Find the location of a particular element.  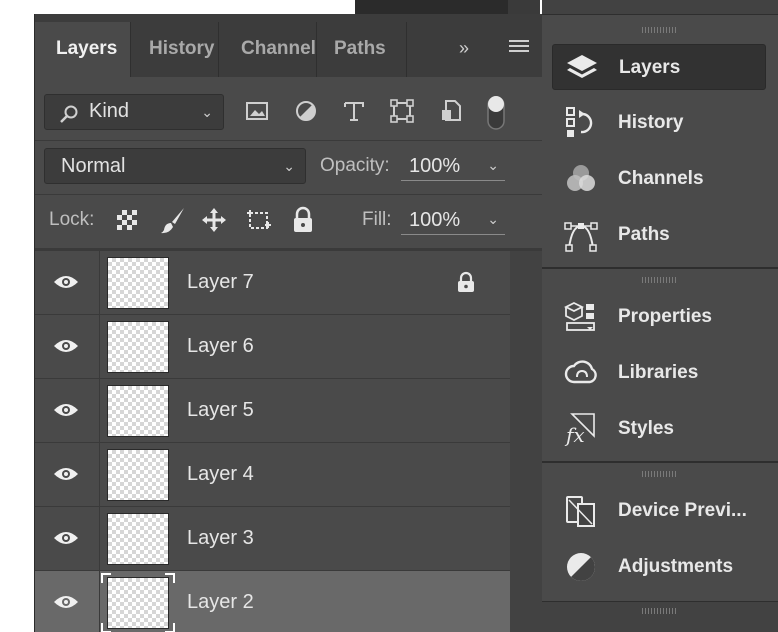

opacity-label: Opacity: is located at coordinates (355, 165).